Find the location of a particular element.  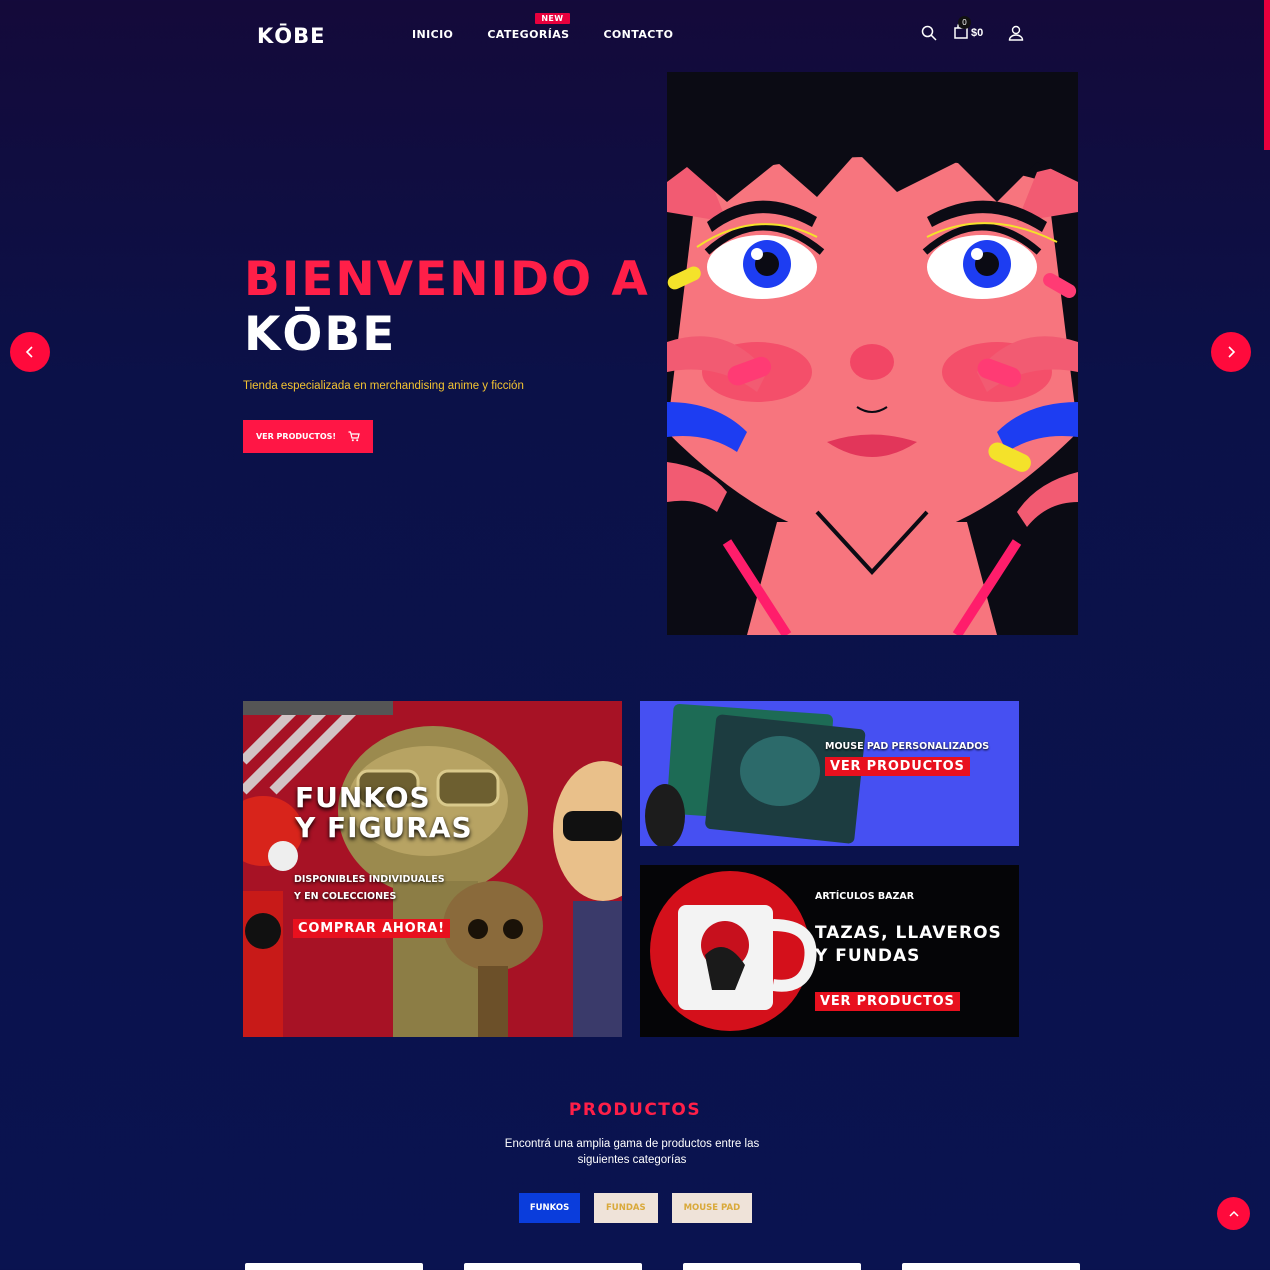

funko-figures-image is located at coordinates (432, 869).